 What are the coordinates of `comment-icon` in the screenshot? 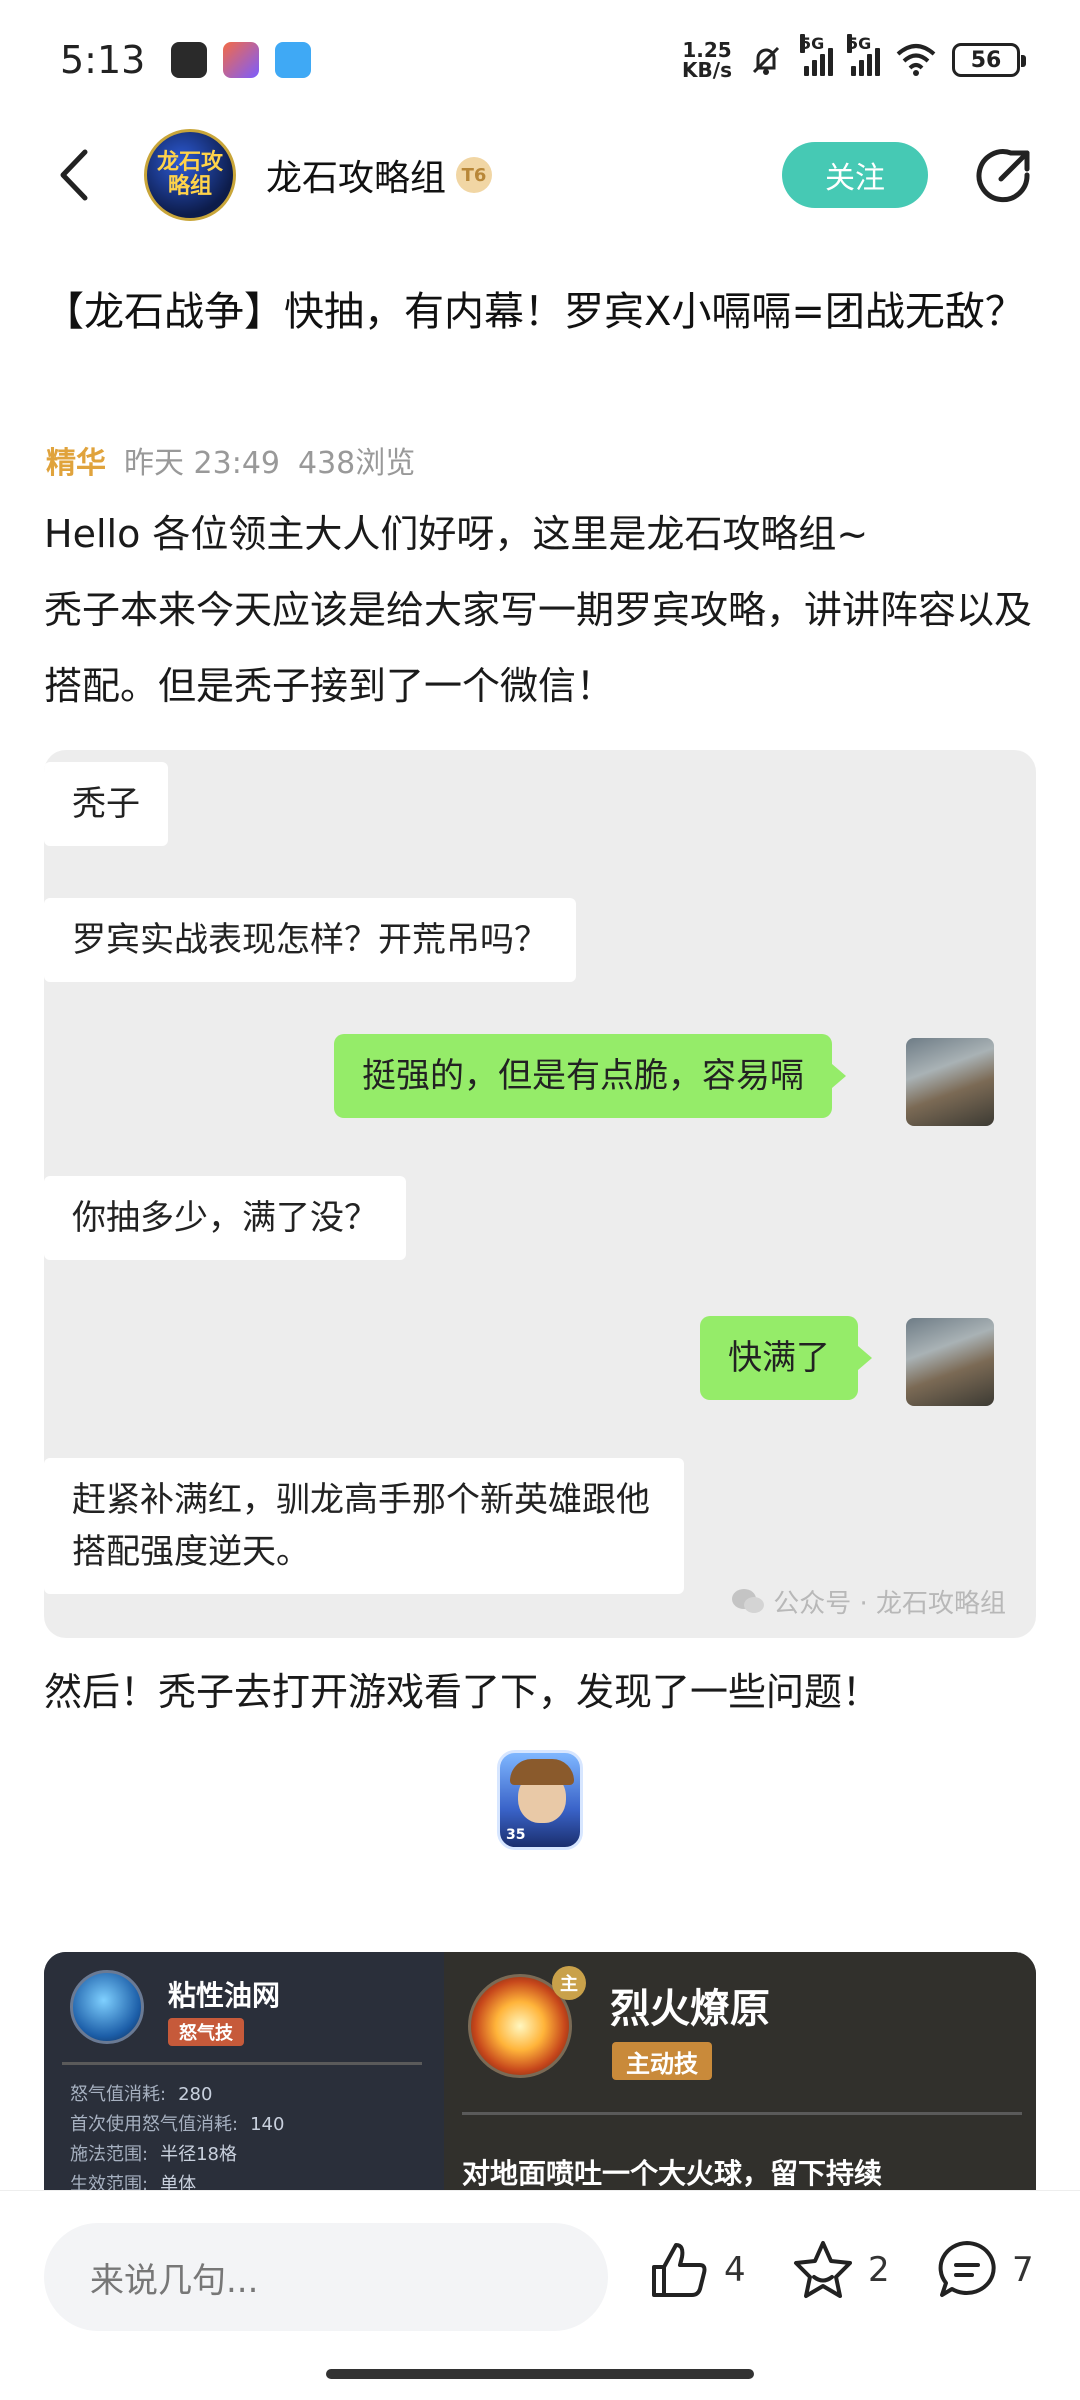 It's located at (967, 2269).